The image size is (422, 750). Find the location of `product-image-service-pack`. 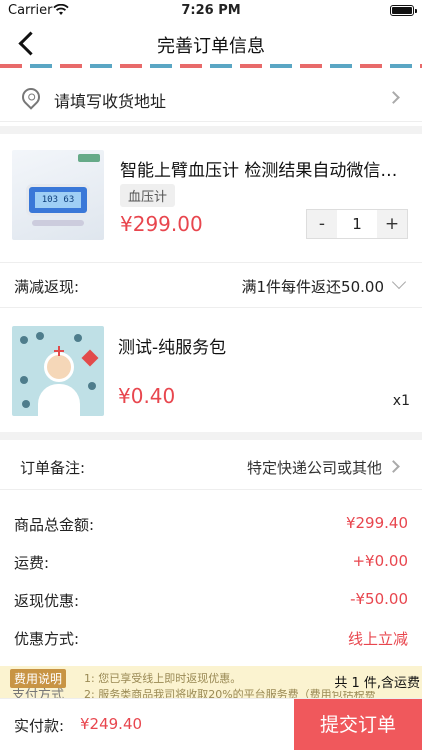

product-image-service-pack is located at coordinates (58, 371).